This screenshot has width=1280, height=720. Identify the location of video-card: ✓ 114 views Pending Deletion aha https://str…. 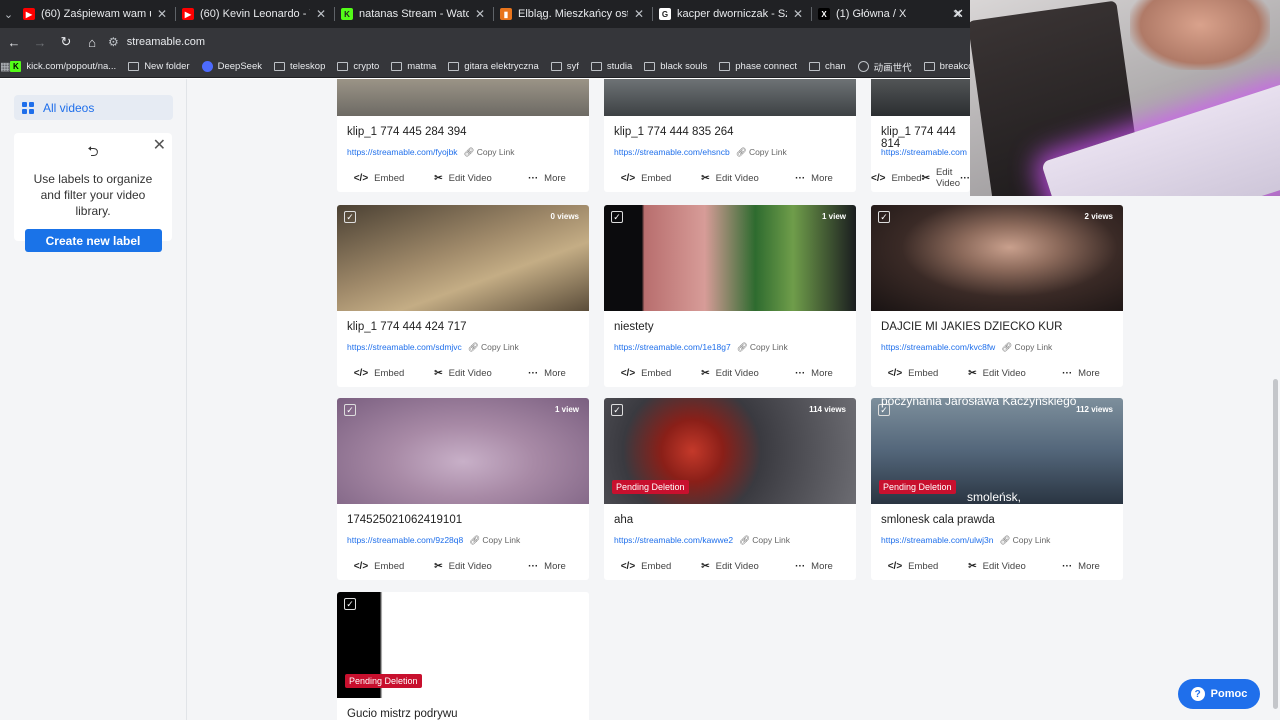
(730, 489).